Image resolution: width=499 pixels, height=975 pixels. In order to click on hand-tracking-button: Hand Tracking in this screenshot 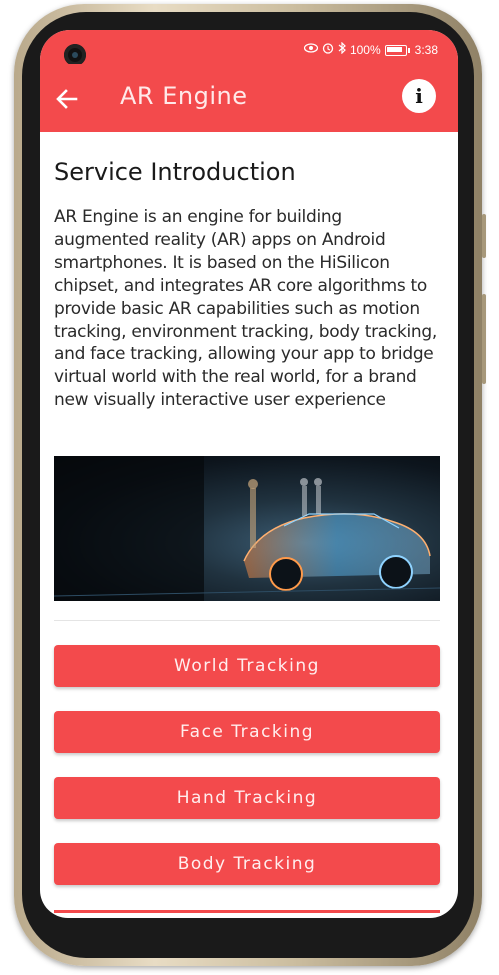, I will do `click(247, 798)`.